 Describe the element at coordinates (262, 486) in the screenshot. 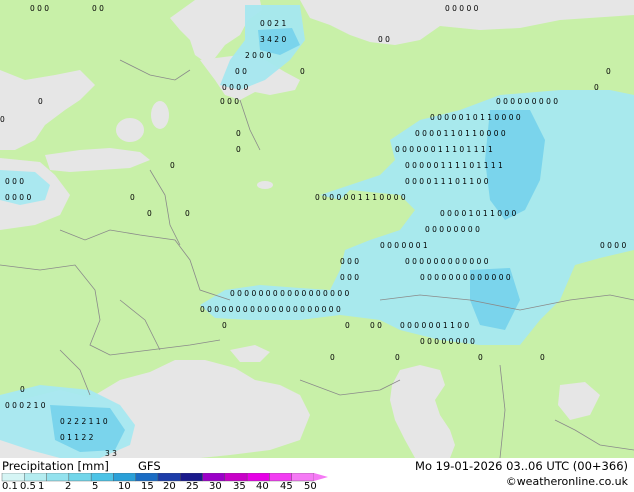

I see `legend-tick-label: 40` at that location.